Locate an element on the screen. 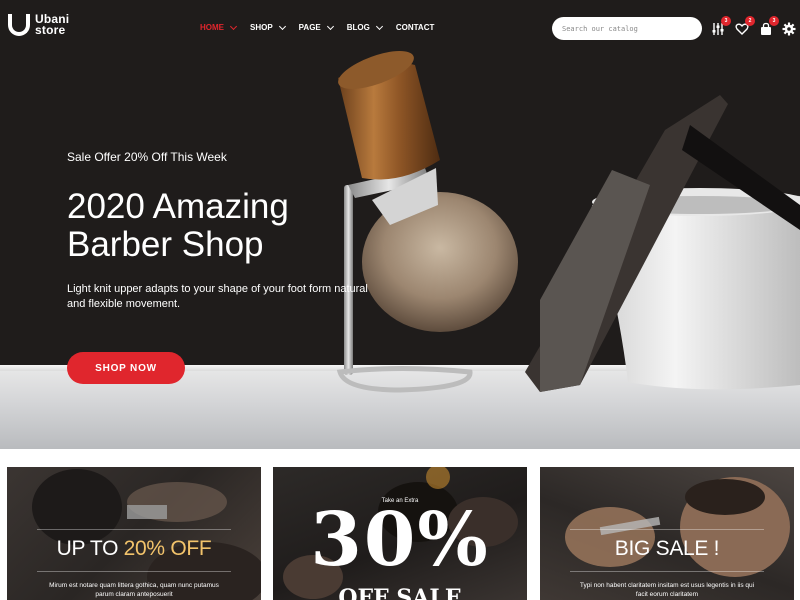 This screenshot has height=600, width=800. nav-item-label: PAGE is located at coordinates (309, 27).